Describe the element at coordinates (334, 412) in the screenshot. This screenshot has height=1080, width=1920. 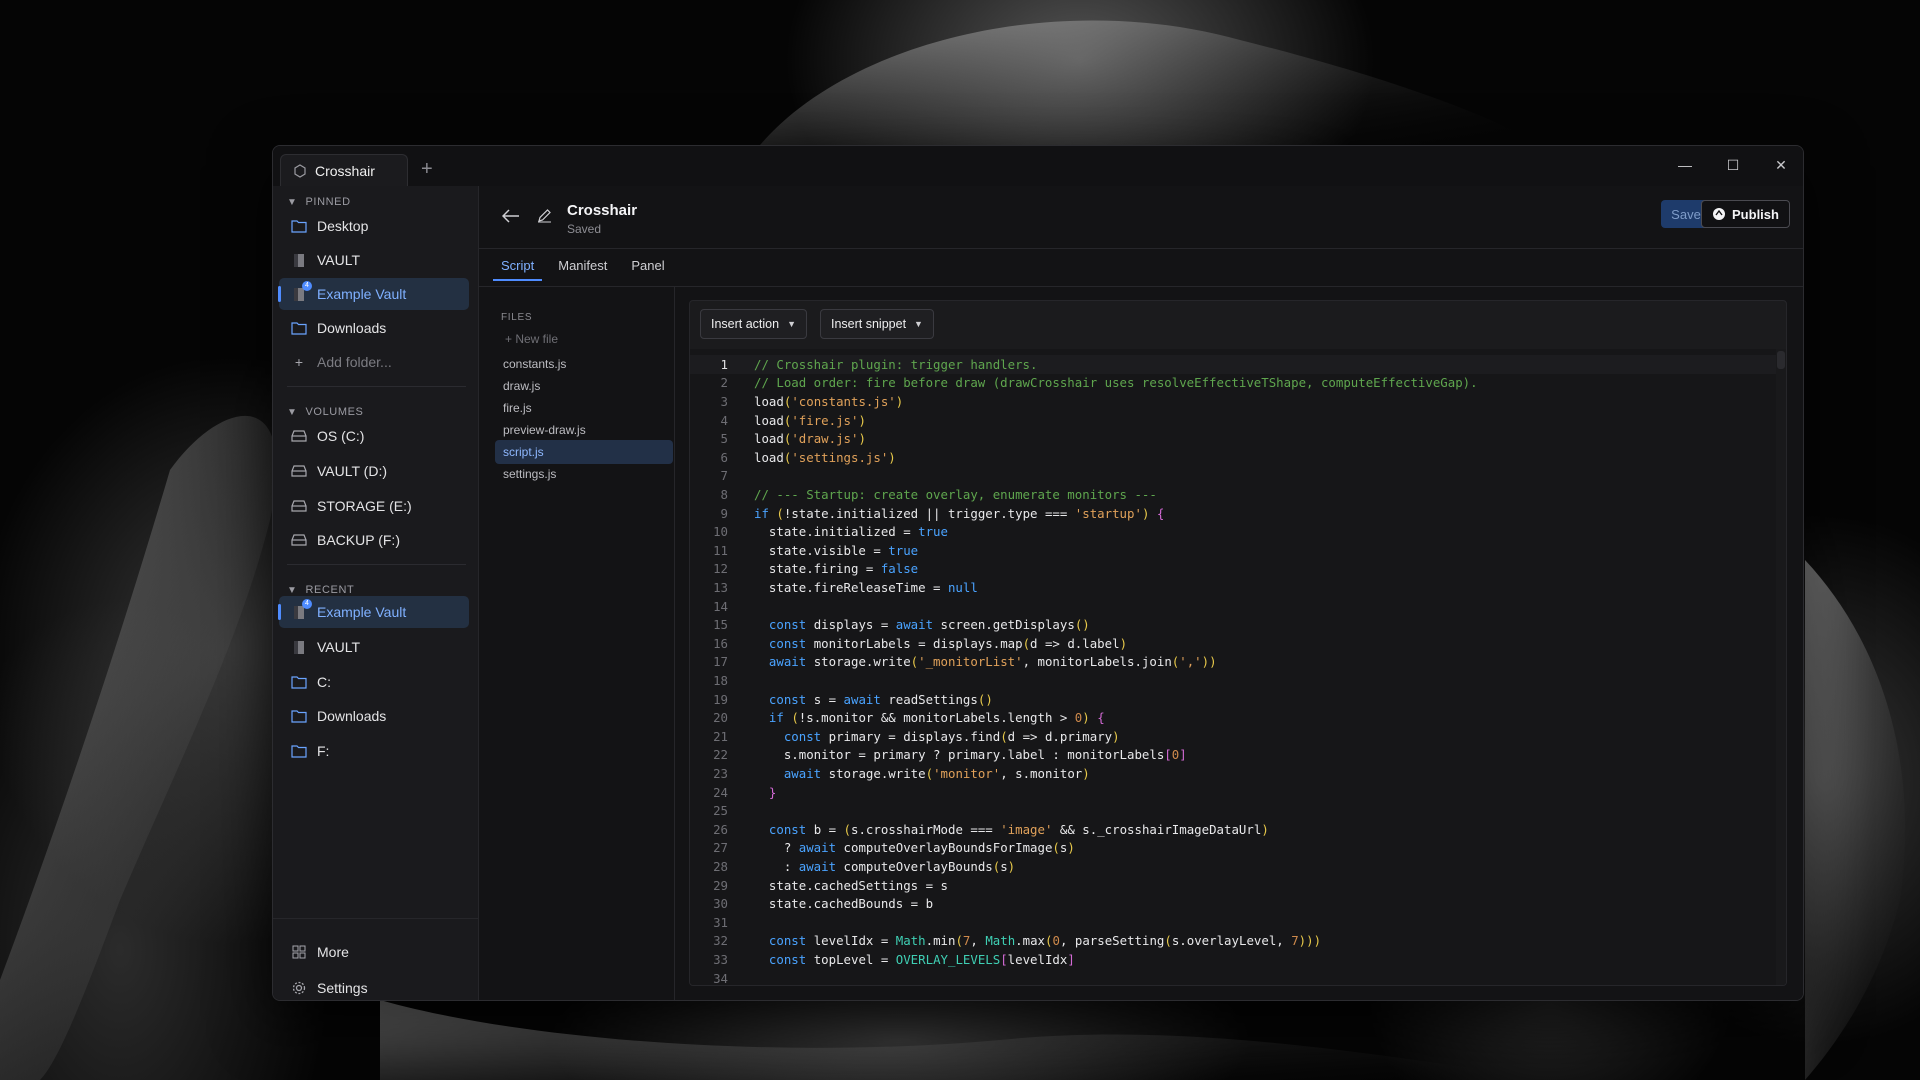
I see `volumes-title: VOLUMES` at that location.